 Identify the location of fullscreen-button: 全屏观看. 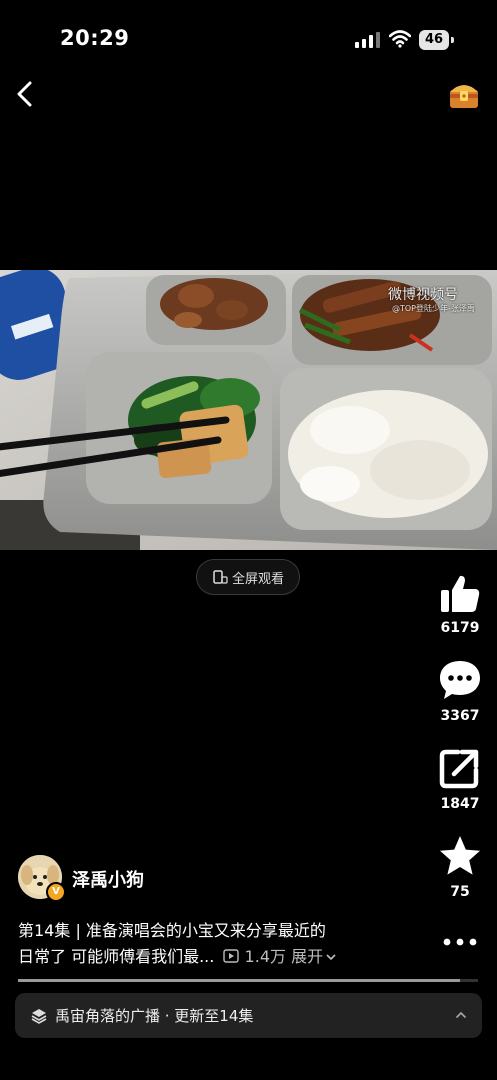
(248, 577).